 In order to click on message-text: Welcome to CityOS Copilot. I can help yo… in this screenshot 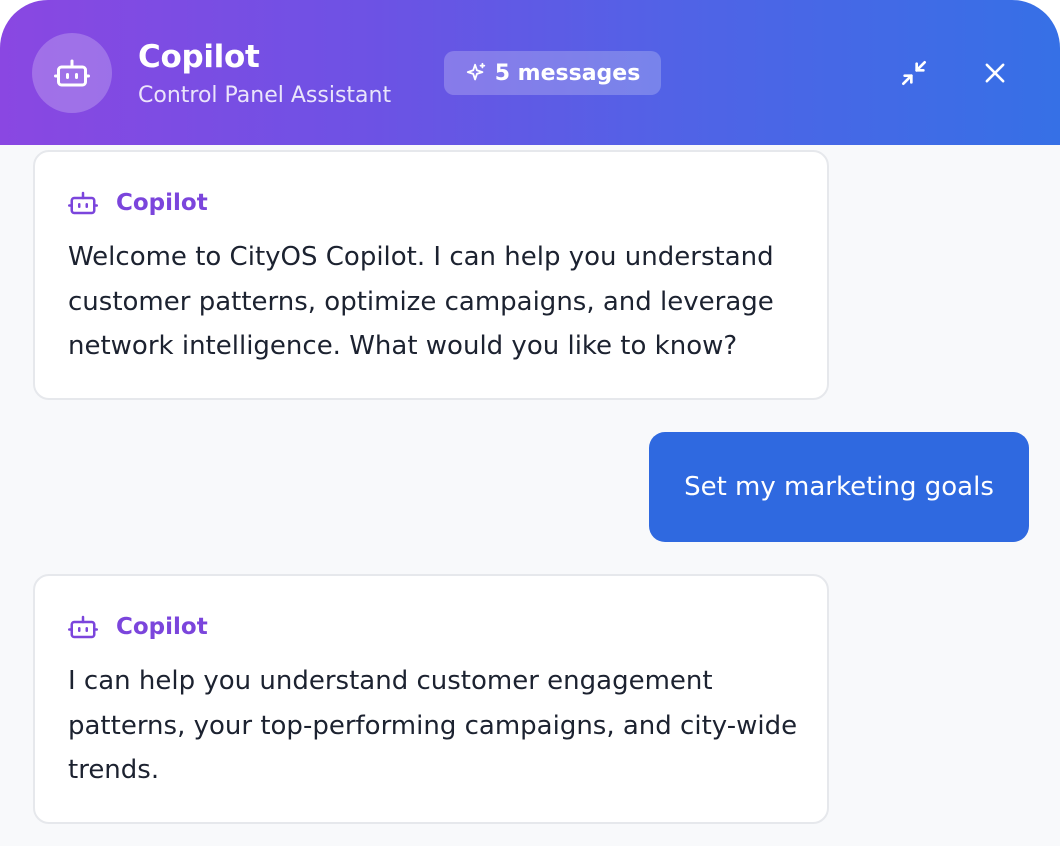, I will do `click(421, 301)`.